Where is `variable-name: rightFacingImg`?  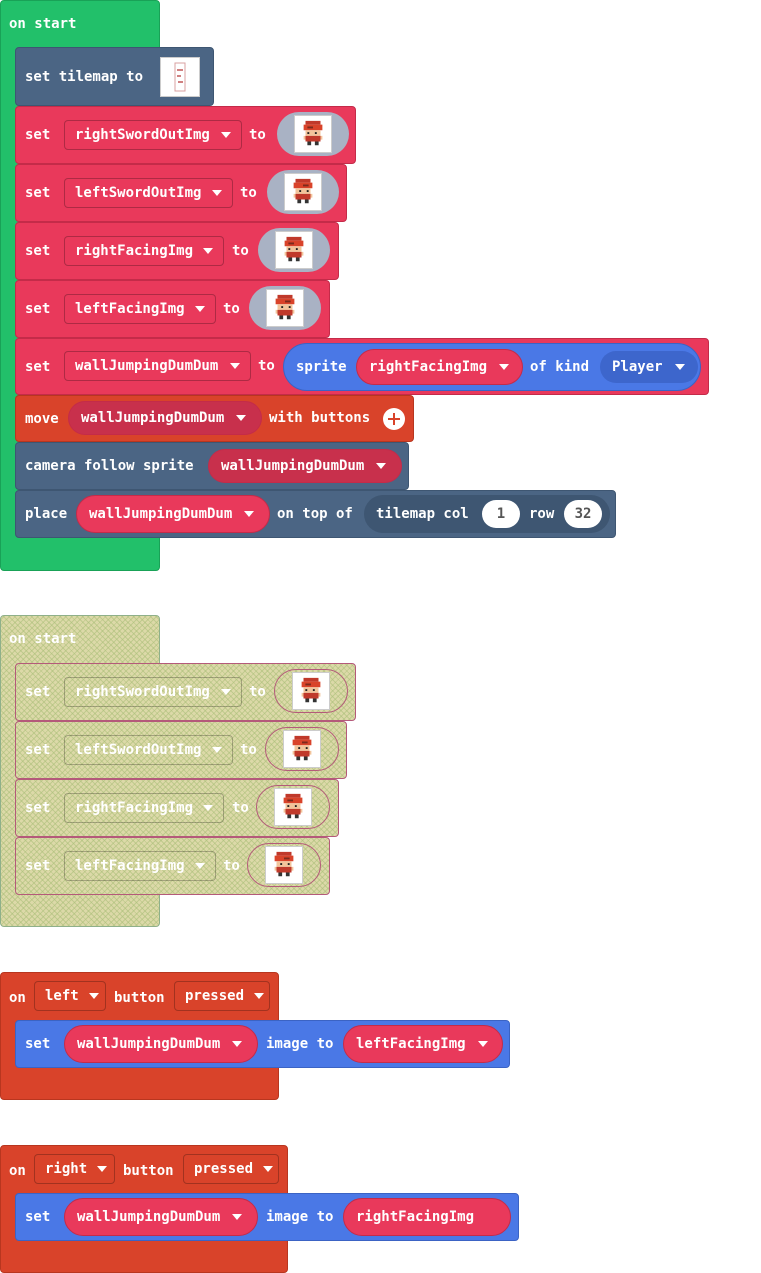
variable-name: rightFacingImg is located at coordinates (134, 808).